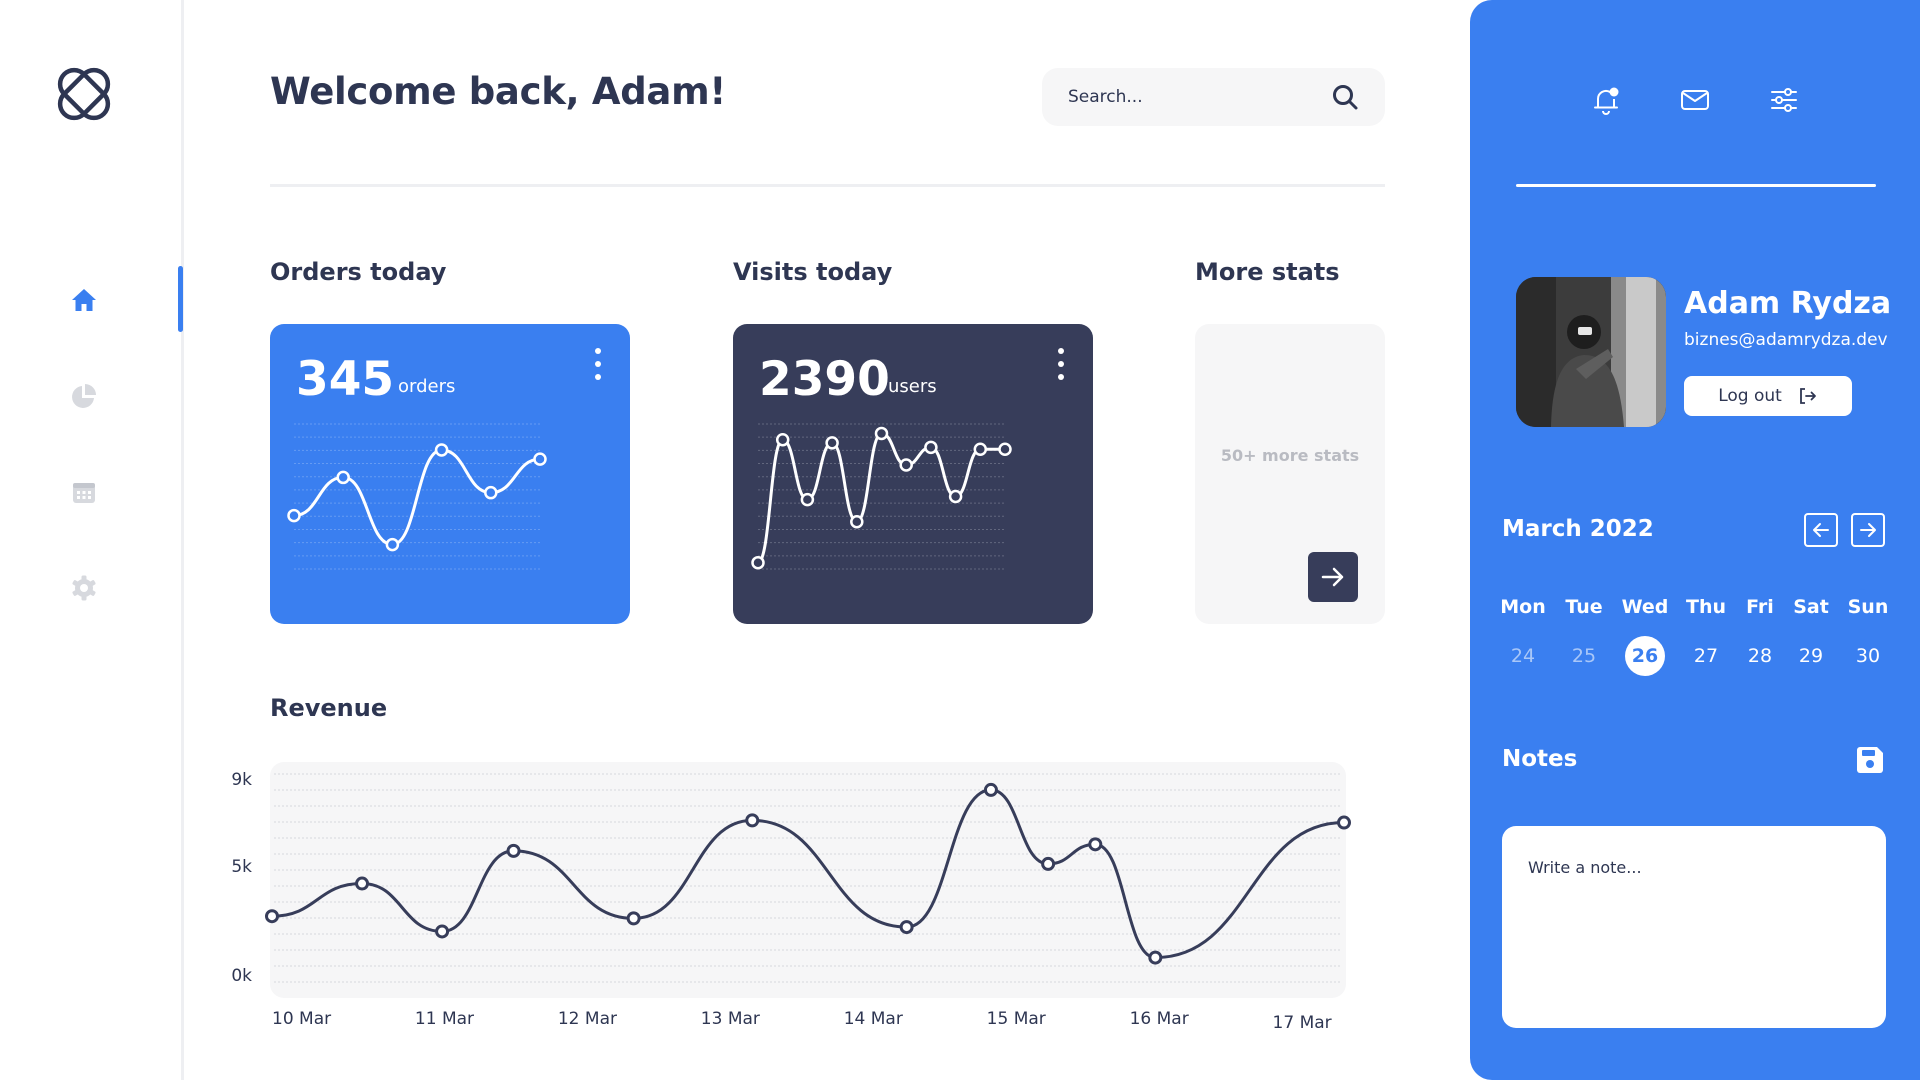 The height and width of the screenshot is (1080, 1920). What do you see at coordinates (827, 185) in the screenshot?
I see `header-divider` at bounding box center [827, 185].